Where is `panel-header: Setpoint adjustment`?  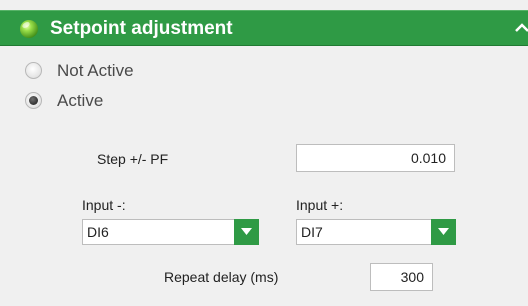
panel-header: Setpoint adjustment is located at coordinates (264, 28).